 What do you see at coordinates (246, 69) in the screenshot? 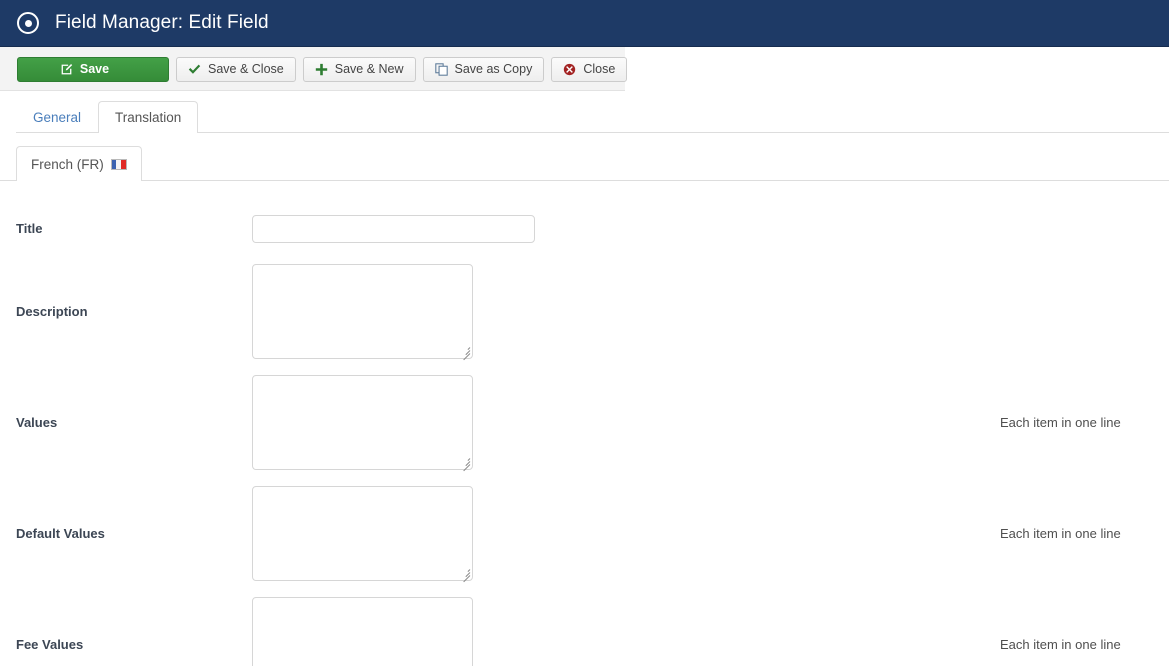
I see `save-and-close-label: Save & Close` at bounding box center [246, 69].